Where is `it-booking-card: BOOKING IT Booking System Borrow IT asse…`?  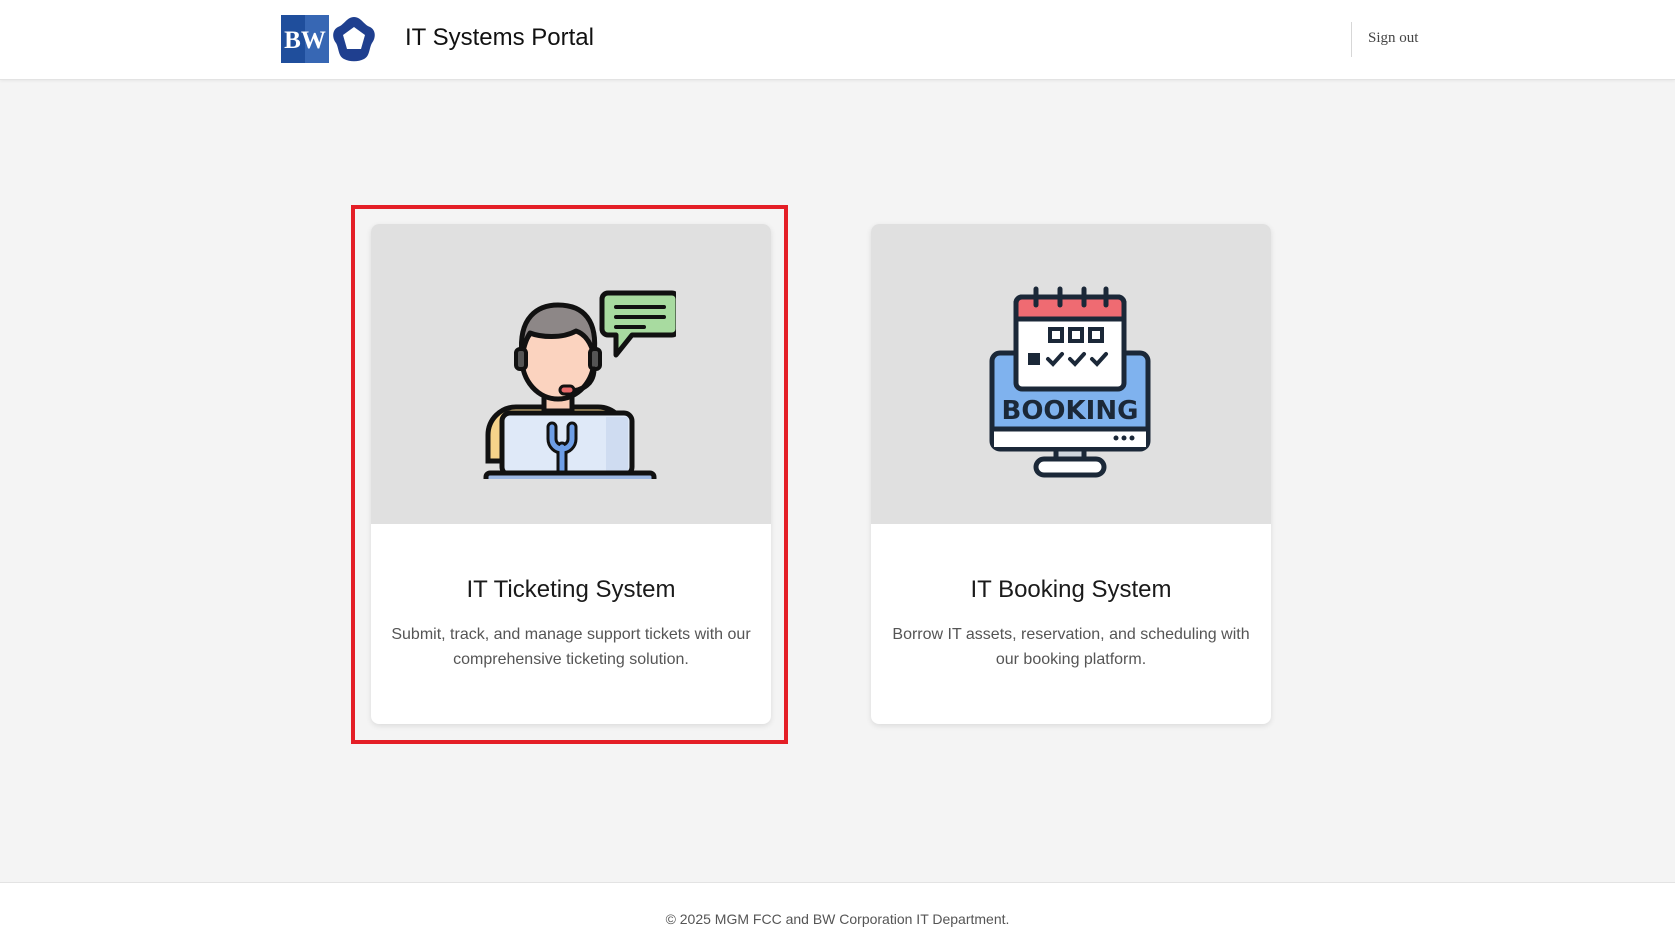
it-booking-card: BOOKING IT Booking System Borrow IT asse… is located at coordinates (1071, 474).